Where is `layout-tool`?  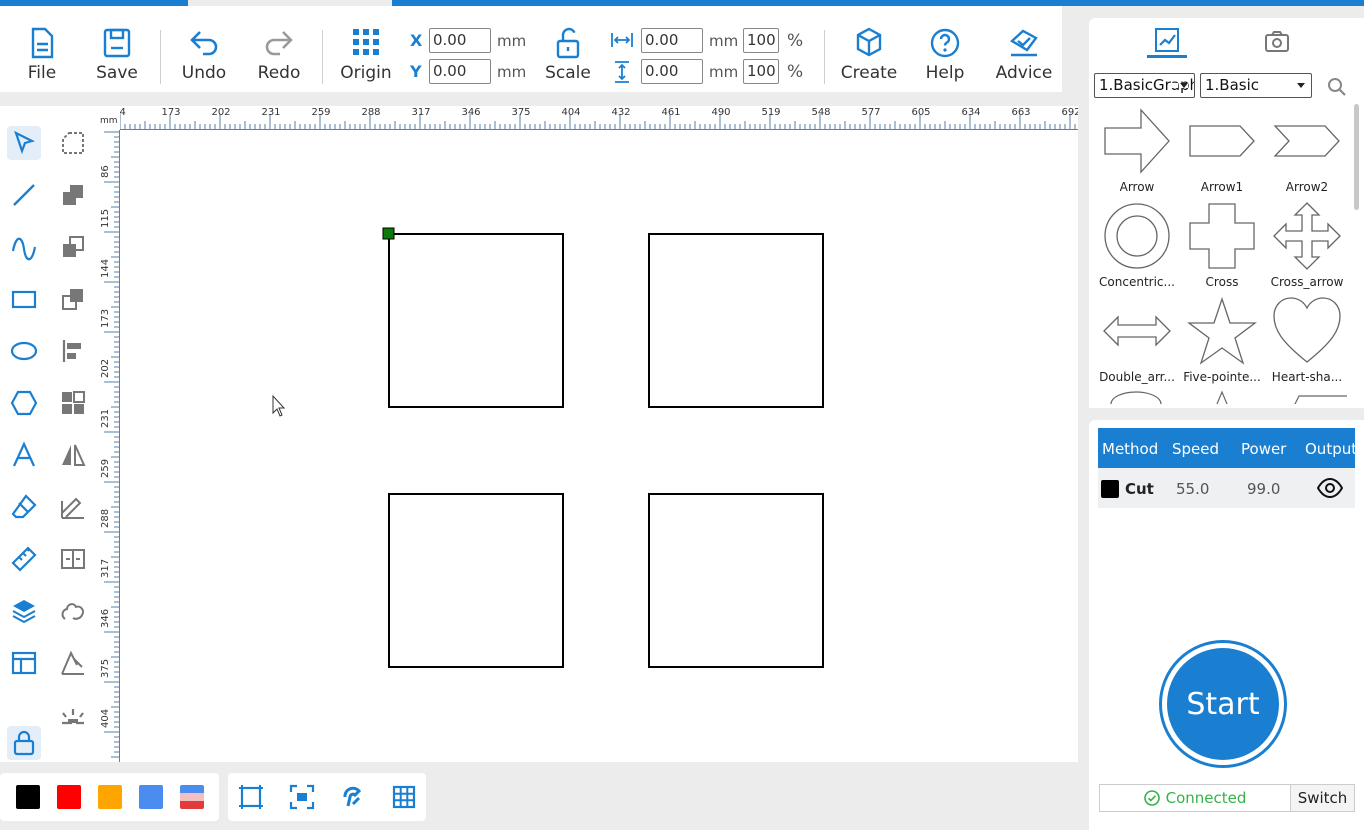 layout-tool is located at coordinates (24, 663).